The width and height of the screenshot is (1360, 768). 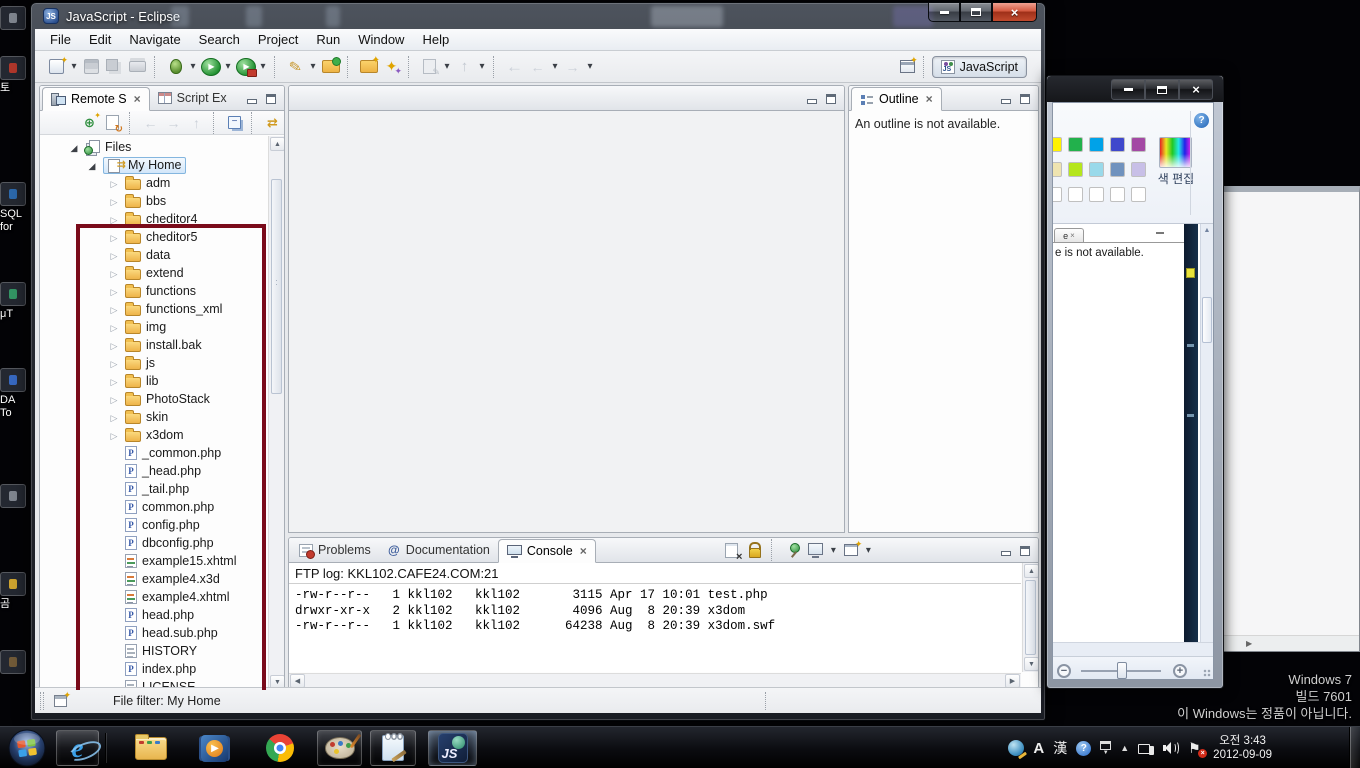 What do you see at coordinates (538, 16) in the screenshot?
I see `eclipse-titlebar: JS JavaScript - Eclipse ×` at bounding box center [538, 16].